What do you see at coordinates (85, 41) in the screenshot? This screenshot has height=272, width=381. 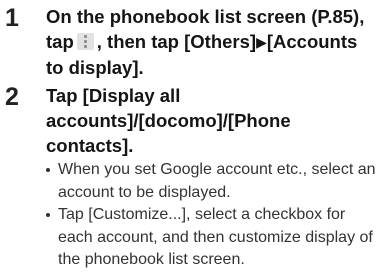 I see `vertical-dots-menu-icon` at bounding box center [85, 41].